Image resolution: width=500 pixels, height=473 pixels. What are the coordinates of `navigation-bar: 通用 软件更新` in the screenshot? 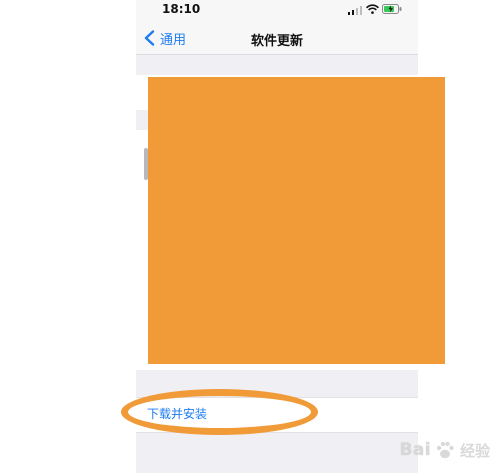 It's located at (277, 38).